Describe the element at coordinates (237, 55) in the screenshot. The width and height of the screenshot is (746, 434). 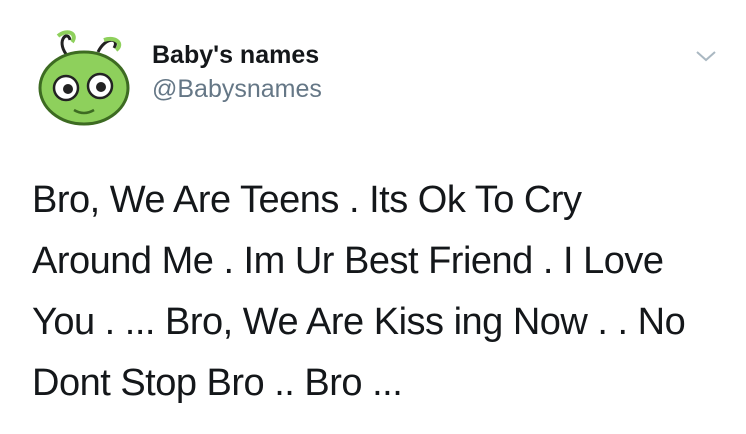
I see `display-name: Baby's names` at that location.